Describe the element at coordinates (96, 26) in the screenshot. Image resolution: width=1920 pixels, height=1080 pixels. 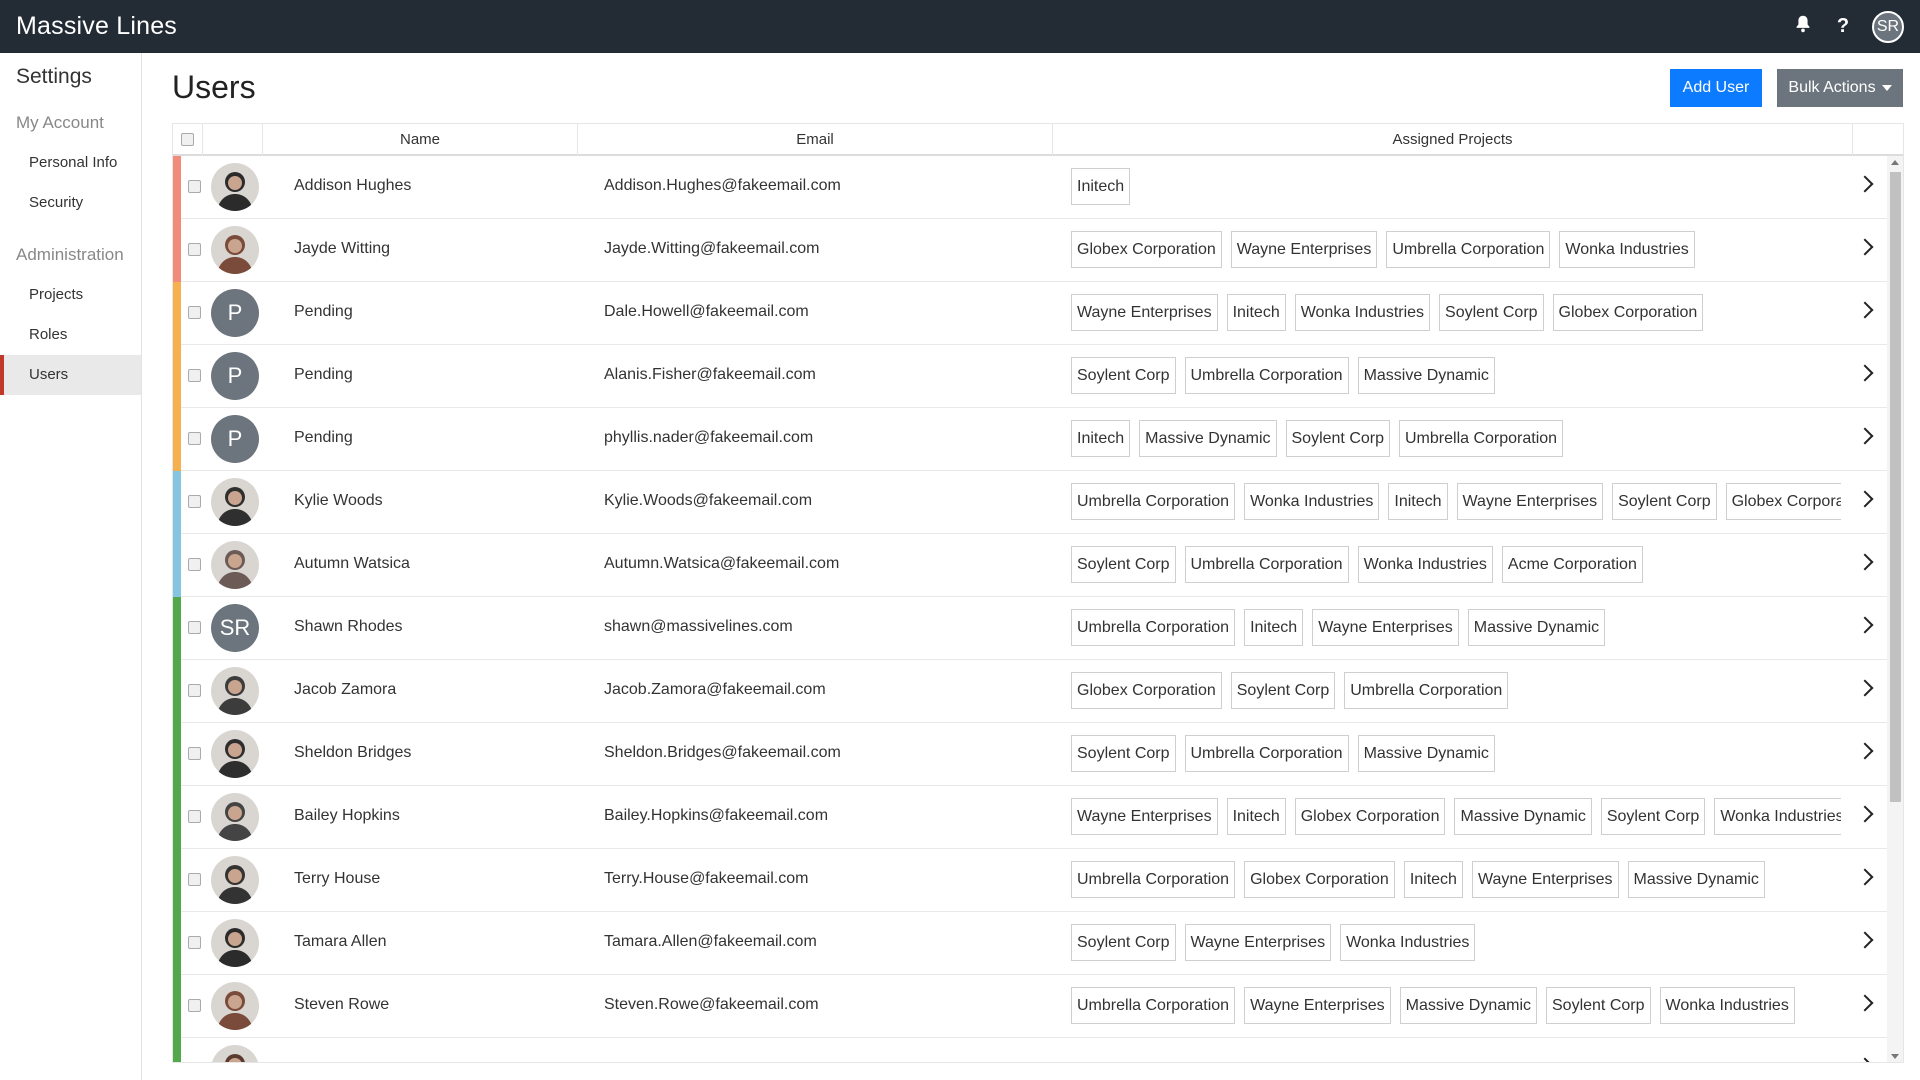
I see `app-title: Massive Lines` at that location.